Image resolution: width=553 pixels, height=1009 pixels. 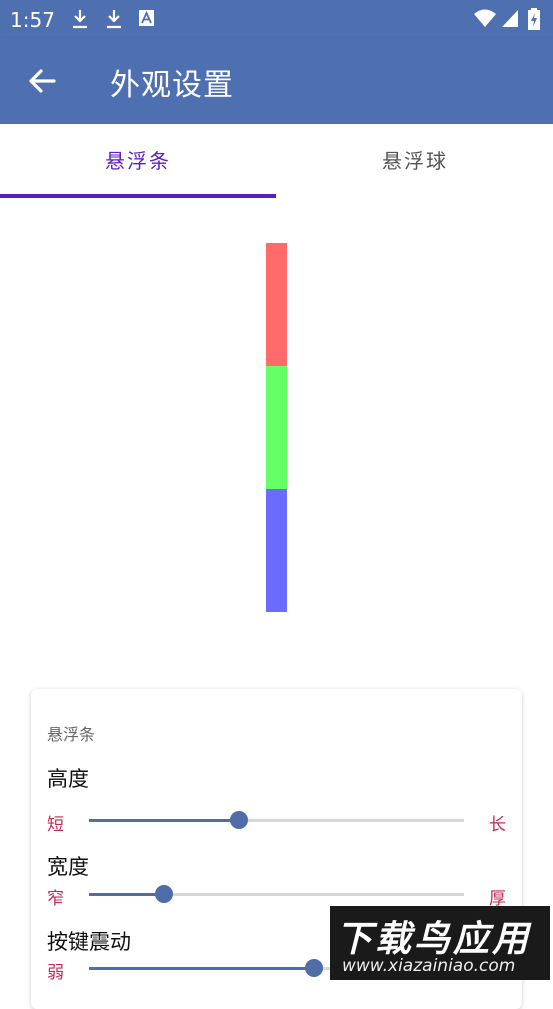 I want to click on preview-segment-bottom, so click(x=276, y=550).